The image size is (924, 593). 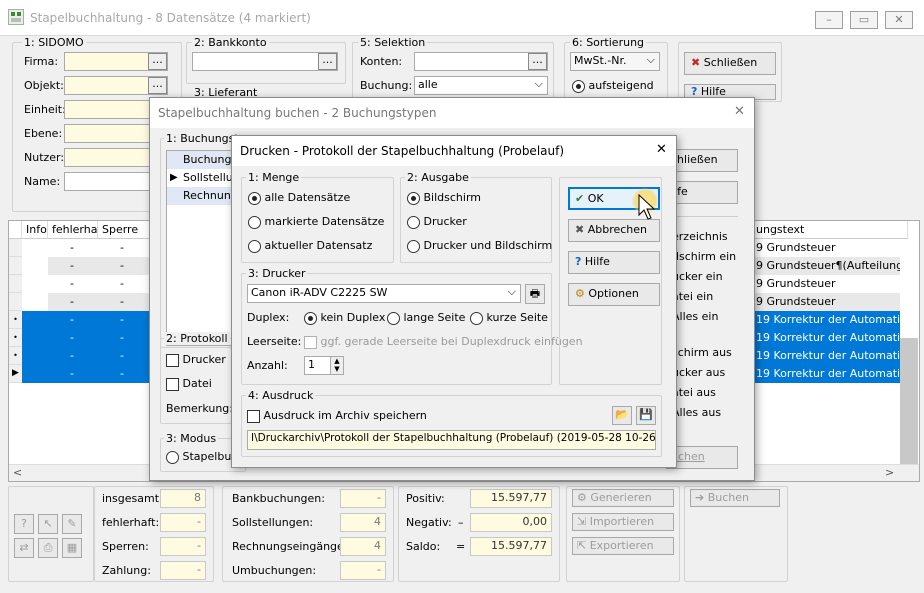 I want to click on dialog2-list-item: Alles aus, so click(x=696, y=412).